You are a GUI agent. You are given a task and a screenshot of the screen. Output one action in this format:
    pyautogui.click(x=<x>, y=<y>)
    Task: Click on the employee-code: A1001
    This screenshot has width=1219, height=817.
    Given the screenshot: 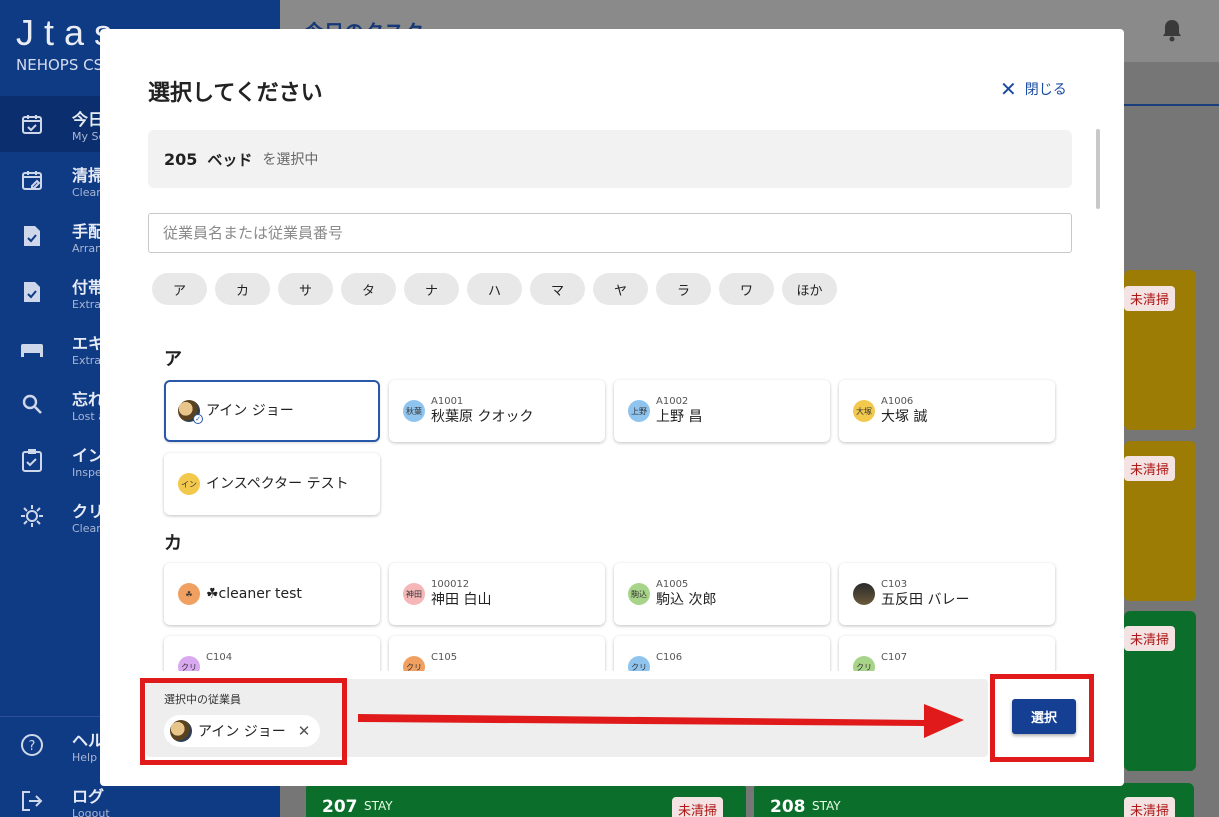 What is the action you would take?
    pyautogui.click(x=447, y=401)
    